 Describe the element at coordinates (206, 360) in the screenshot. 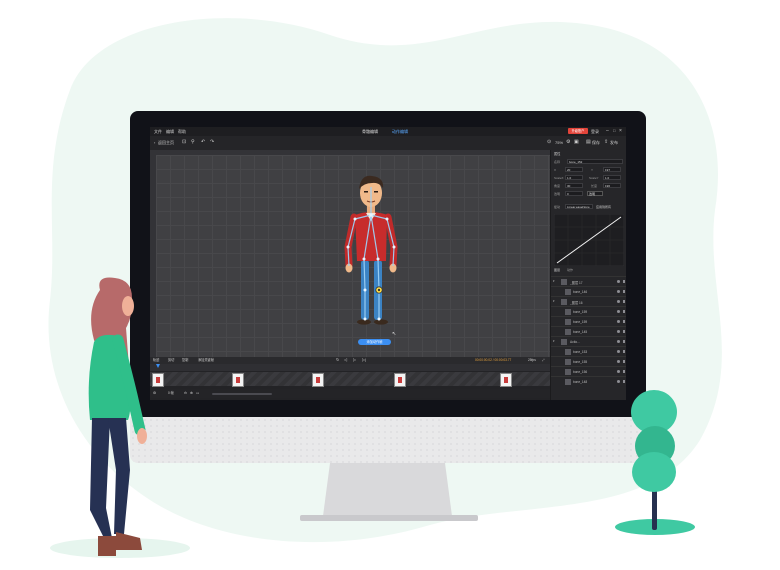

I see `add-keyframe-button: 添加关键帧` at that location.